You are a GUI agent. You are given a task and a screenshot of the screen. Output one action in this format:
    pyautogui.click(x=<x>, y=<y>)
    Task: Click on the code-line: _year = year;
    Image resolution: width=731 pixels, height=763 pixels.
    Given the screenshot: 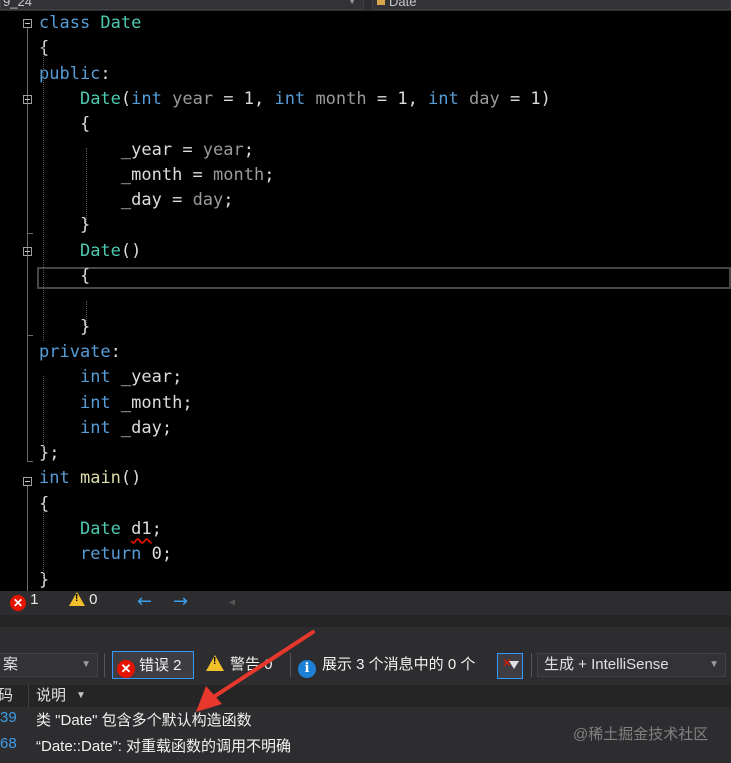 What is the action you would take?
    pyautogui.click(x=146, y=150)
    